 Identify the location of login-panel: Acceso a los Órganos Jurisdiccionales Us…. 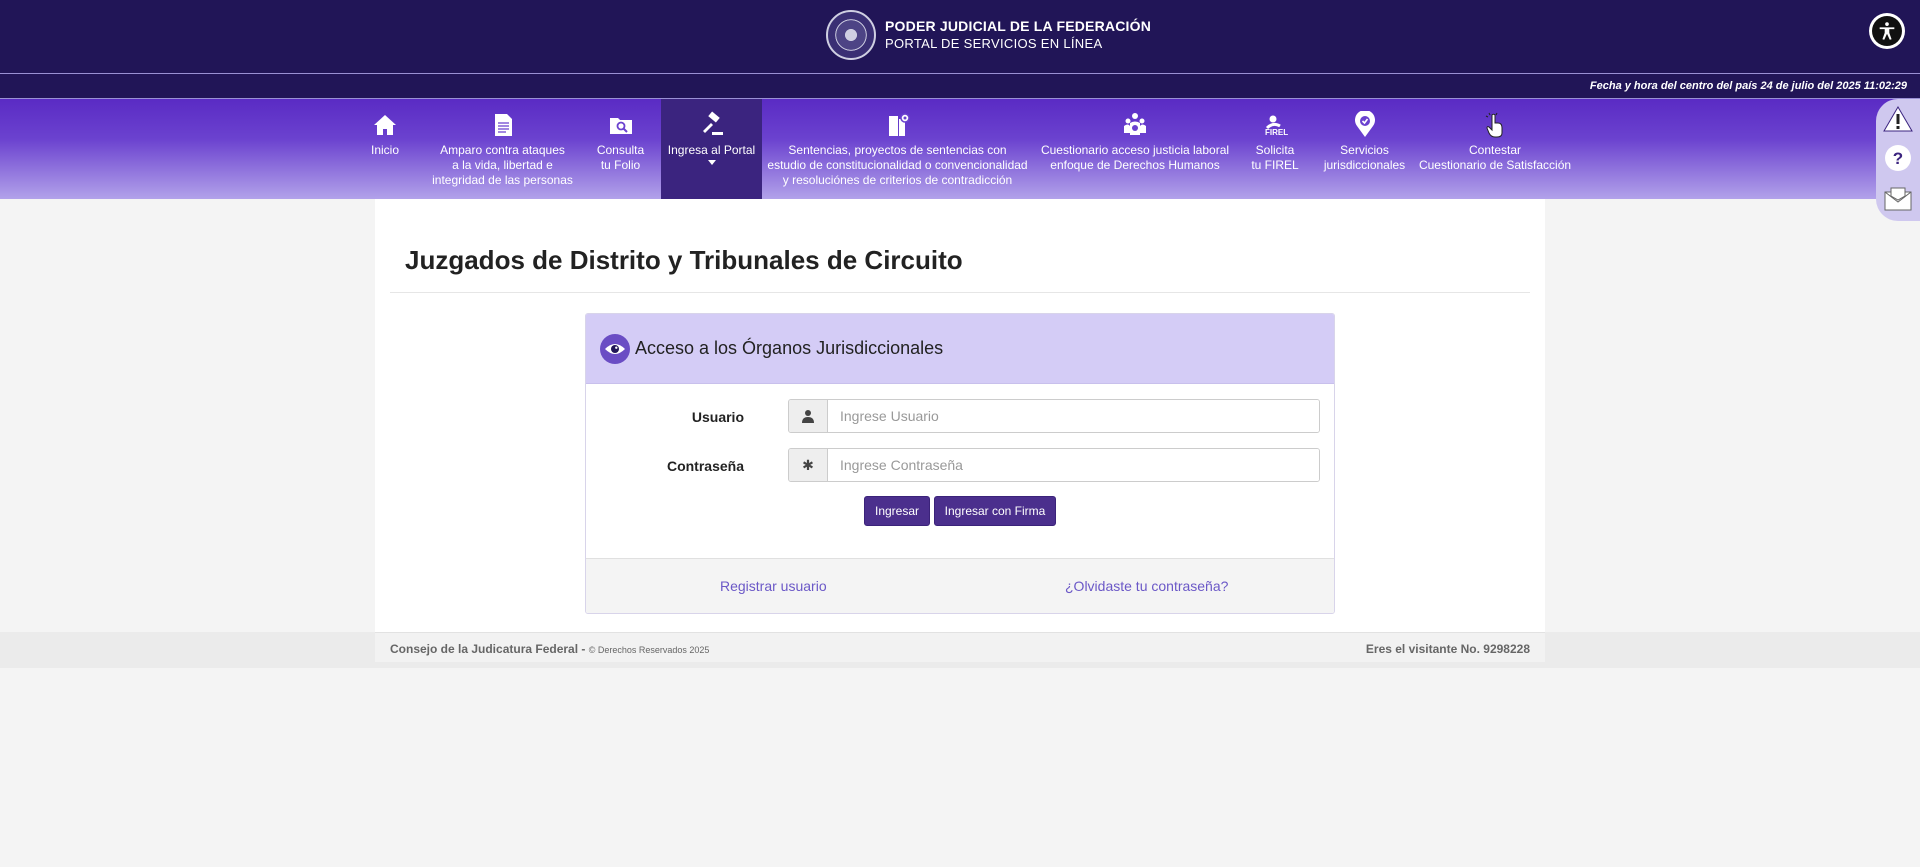
(960, 463).